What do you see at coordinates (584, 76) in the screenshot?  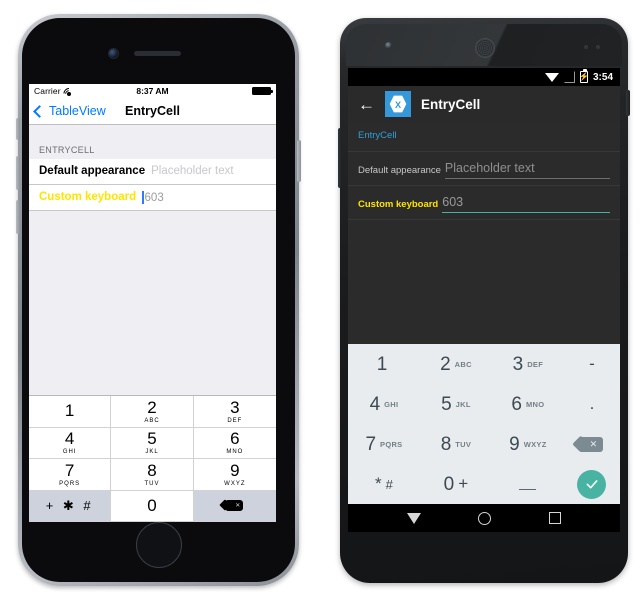 I see `battery-bolt-glyph: ⚡` at bounding box center [584, 76].